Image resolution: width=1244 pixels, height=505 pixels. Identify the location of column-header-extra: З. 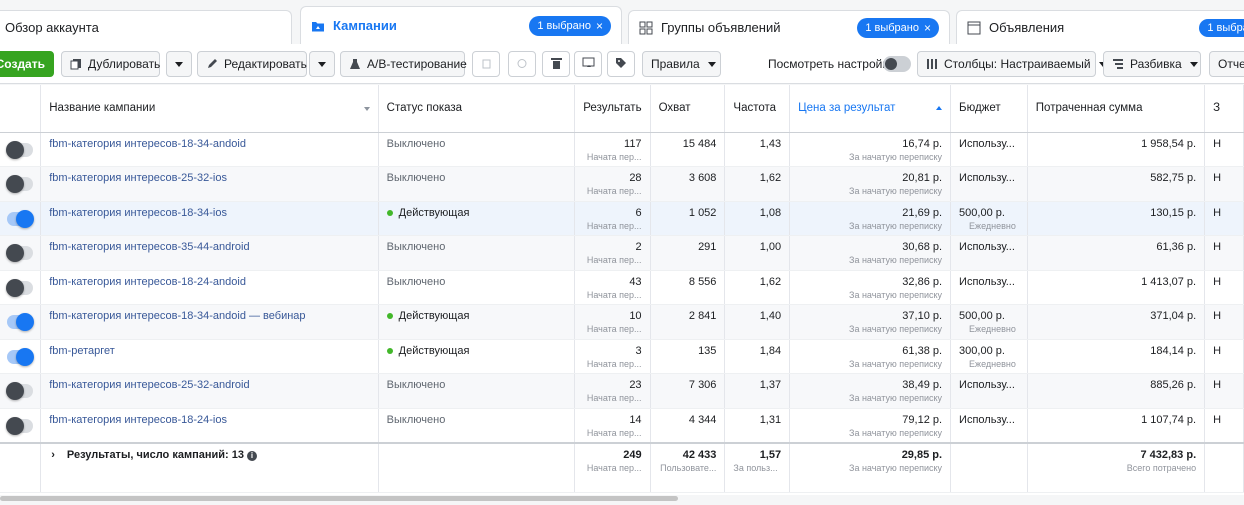
(1224, 109).